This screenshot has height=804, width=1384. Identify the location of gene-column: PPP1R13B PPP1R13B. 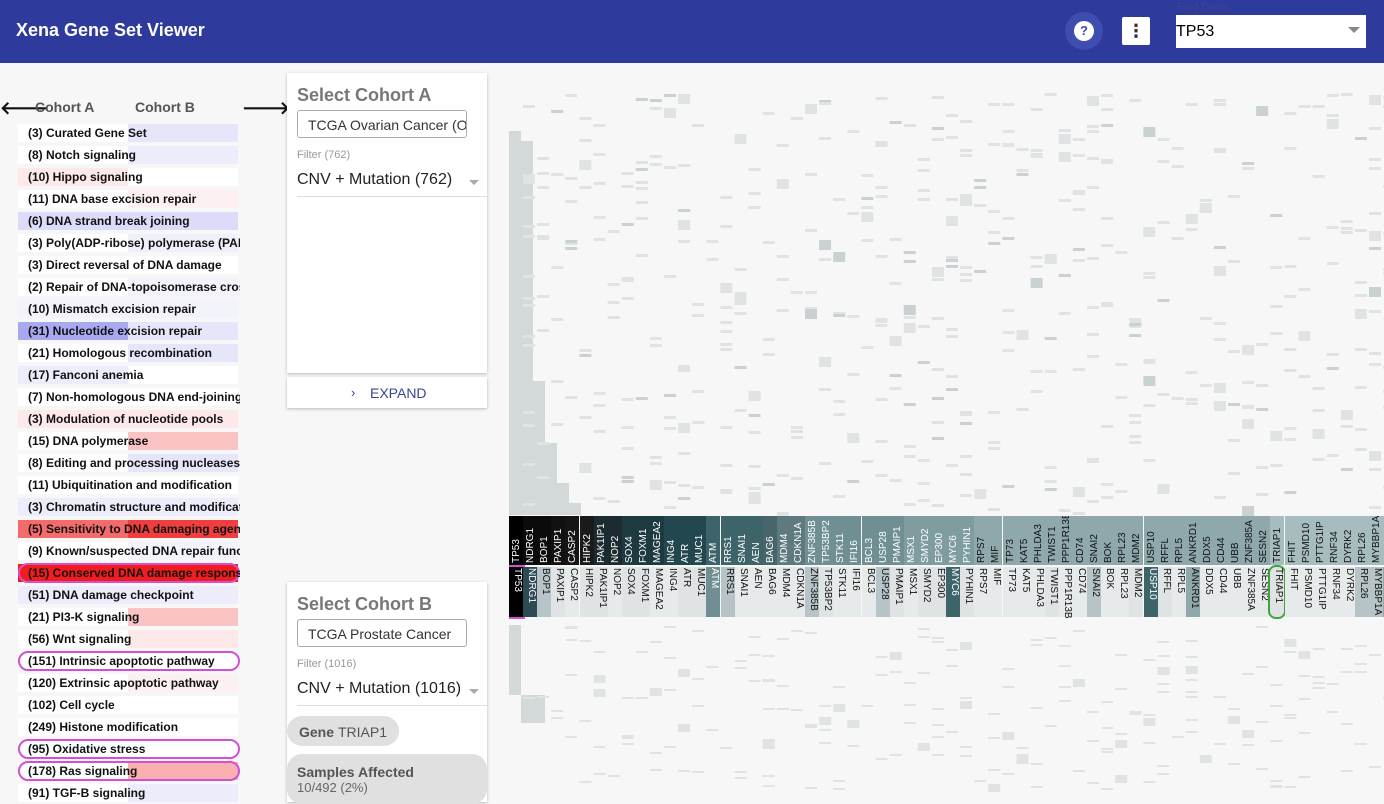
(1065, 570).